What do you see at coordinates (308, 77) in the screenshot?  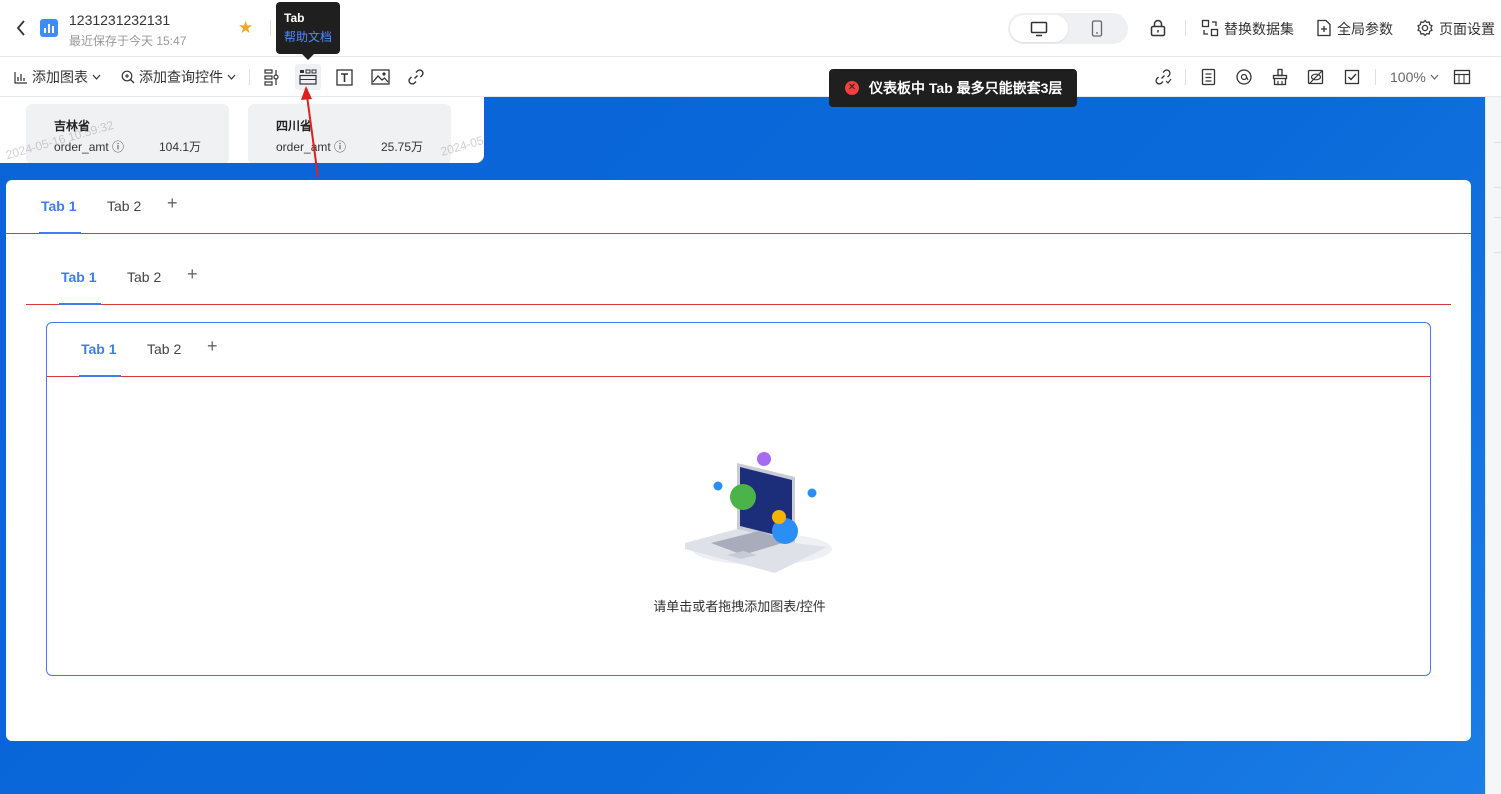 I see `tab-component-icon` at bounding box center [308, 77].